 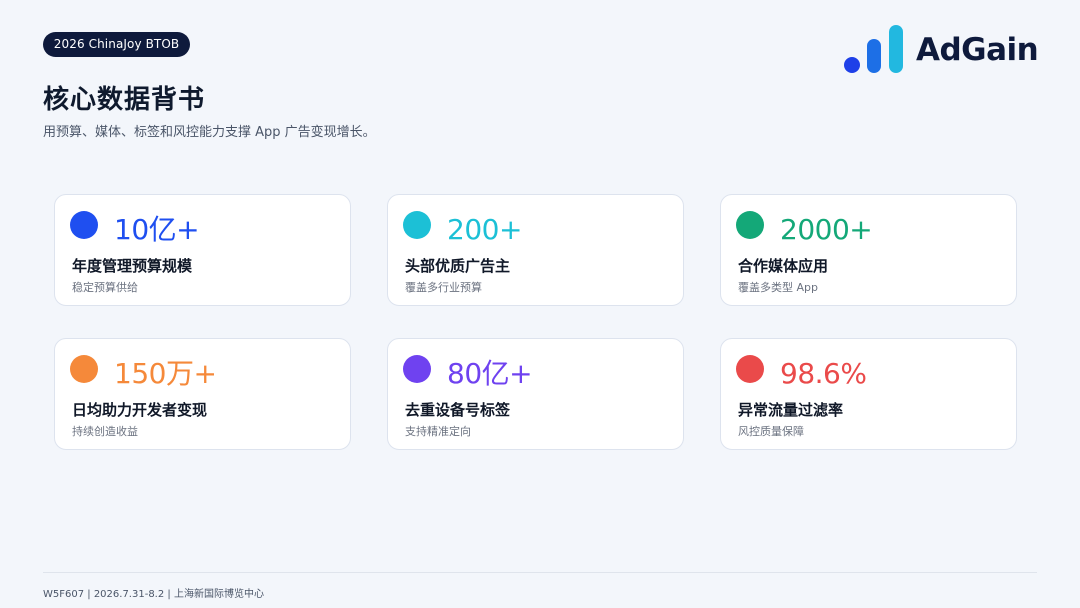 I want to click on stat-value: 98.6%, so click(x=823, y=373).